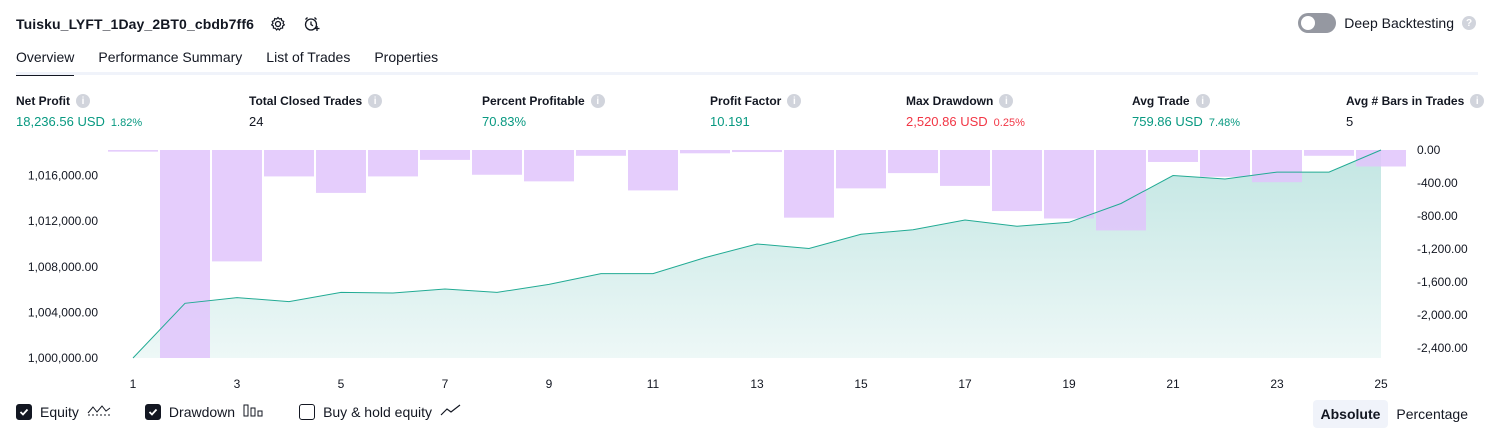  I want to click on metric-net-profit: Net Profit i 18,236.56 USD 1.82%, so click(79, 111).